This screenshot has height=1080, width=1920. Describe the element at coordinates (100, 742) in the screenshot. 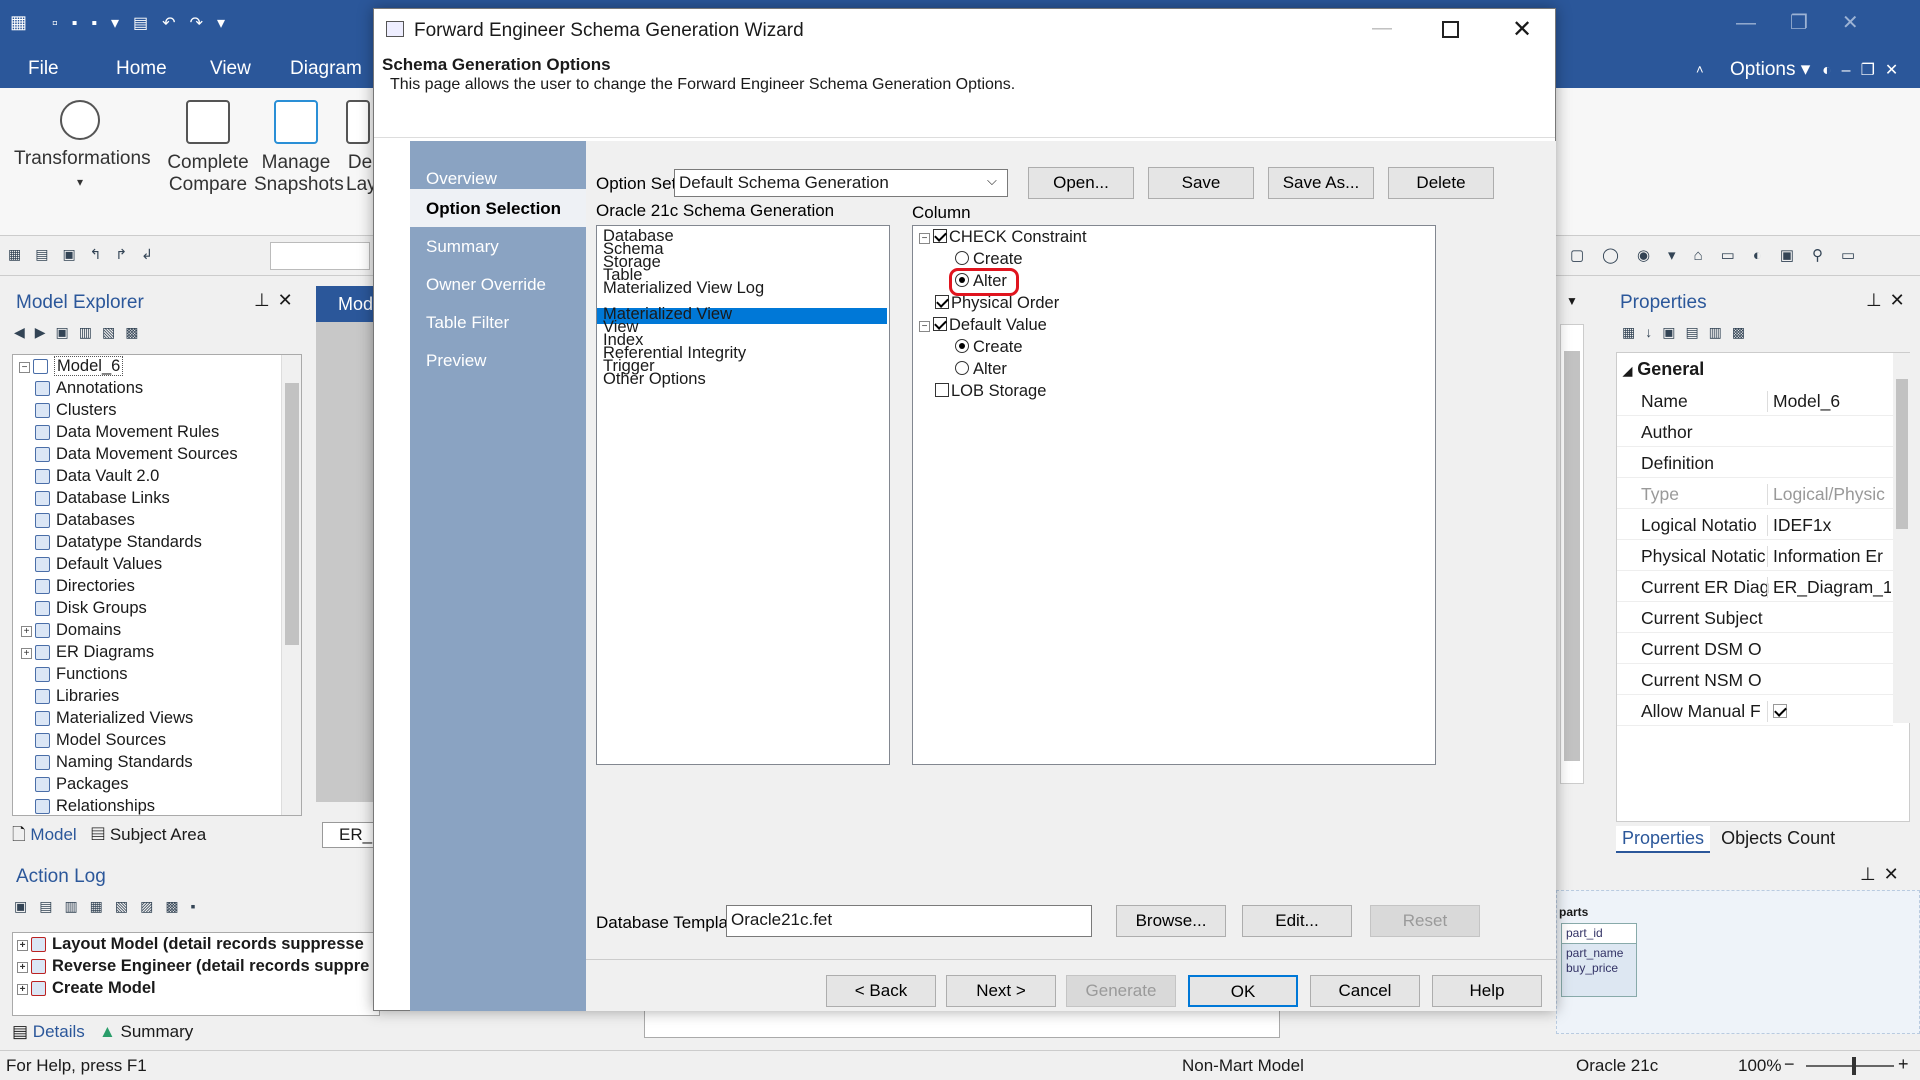

I see `tree-item: Model Sources` at that location.